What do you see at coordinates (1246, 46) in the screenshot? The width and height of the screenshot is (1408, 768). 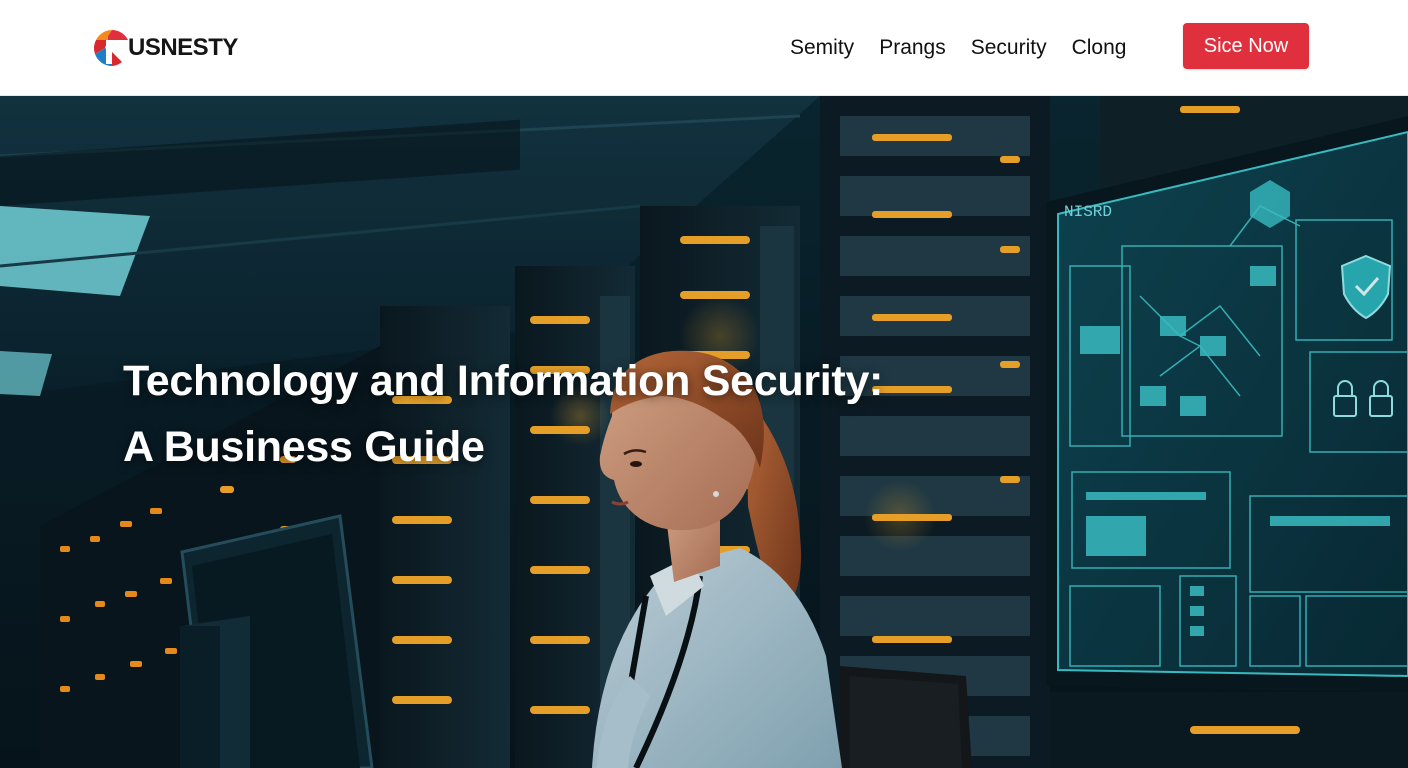 I see `sign-up-button: Sice Now` at bounding box center [1246, 46].